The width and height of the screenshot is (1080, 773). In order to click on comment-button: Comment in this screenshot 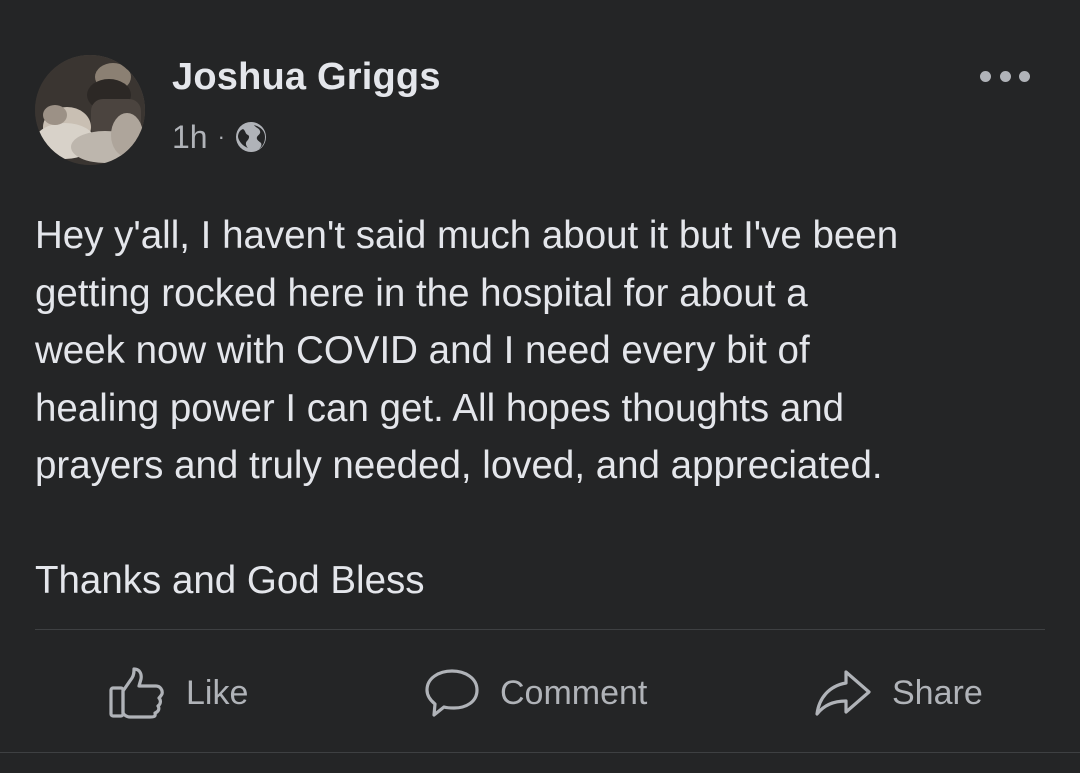, I will do `click(535, 693)`.